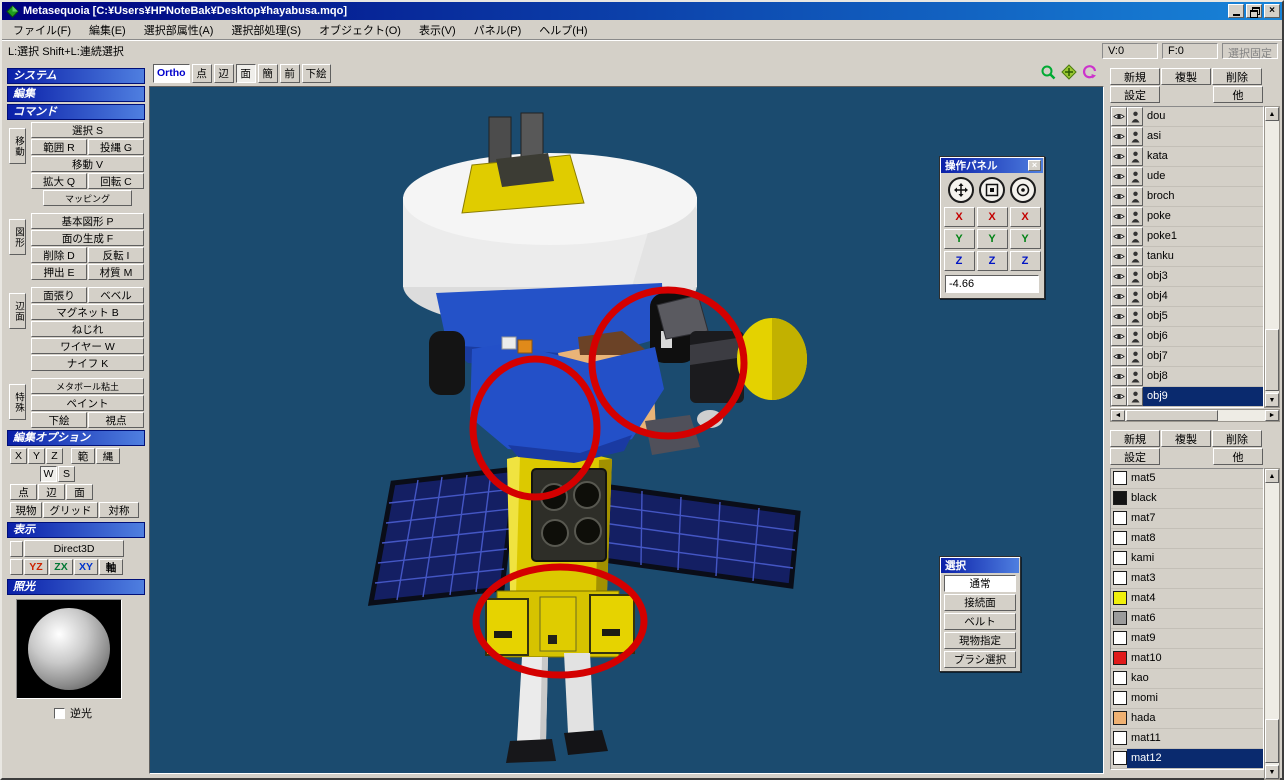 This screenshot has width=1284, height=780. What do you see at coordinates (959, 239) in the screenshot?
I see `op-y-button-1: Y` at bounding box center [959, 239].